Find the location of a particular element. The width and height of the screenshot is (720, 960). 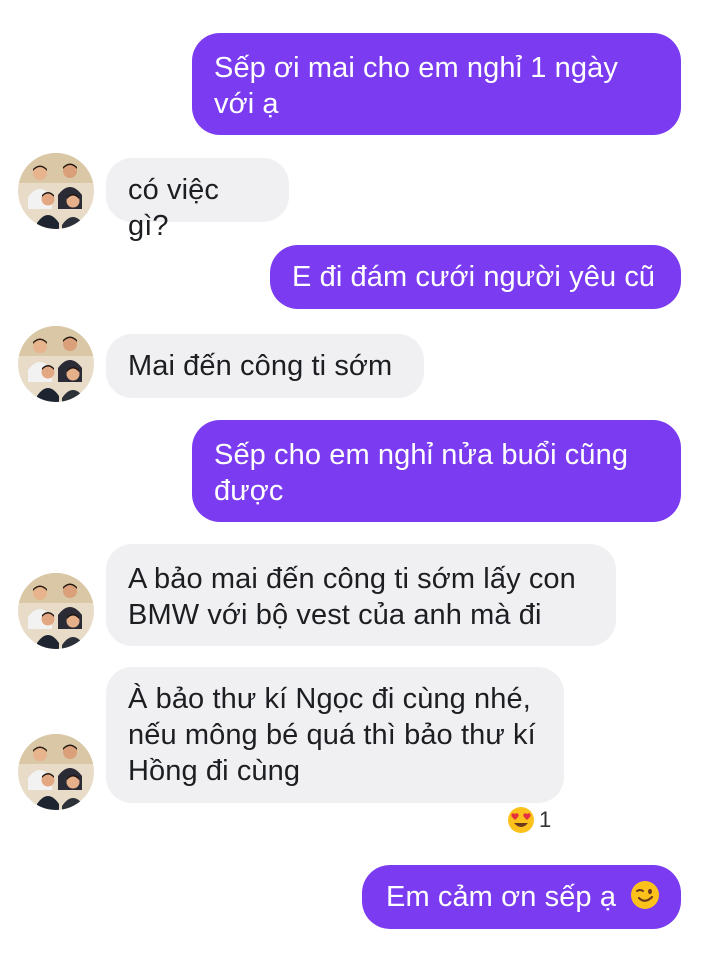

message-bubble-received: có việc gì? is located at coordinates (197, 200).